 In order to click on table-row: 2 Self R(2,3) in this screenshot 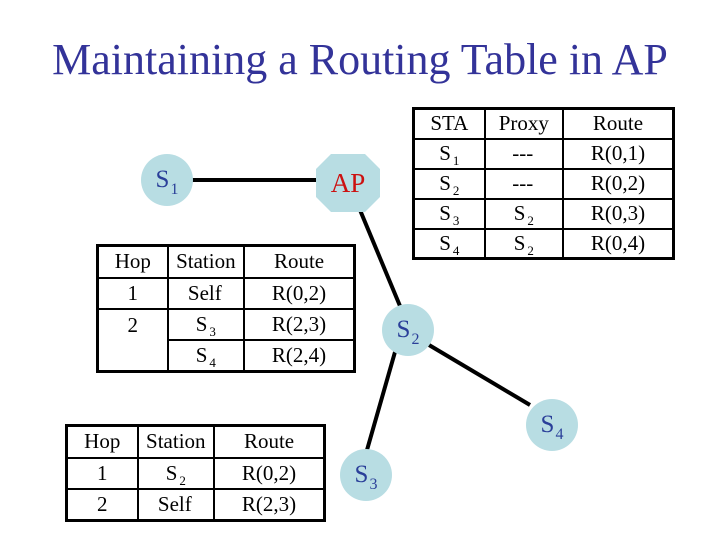, I will do `click(195, 504)`.